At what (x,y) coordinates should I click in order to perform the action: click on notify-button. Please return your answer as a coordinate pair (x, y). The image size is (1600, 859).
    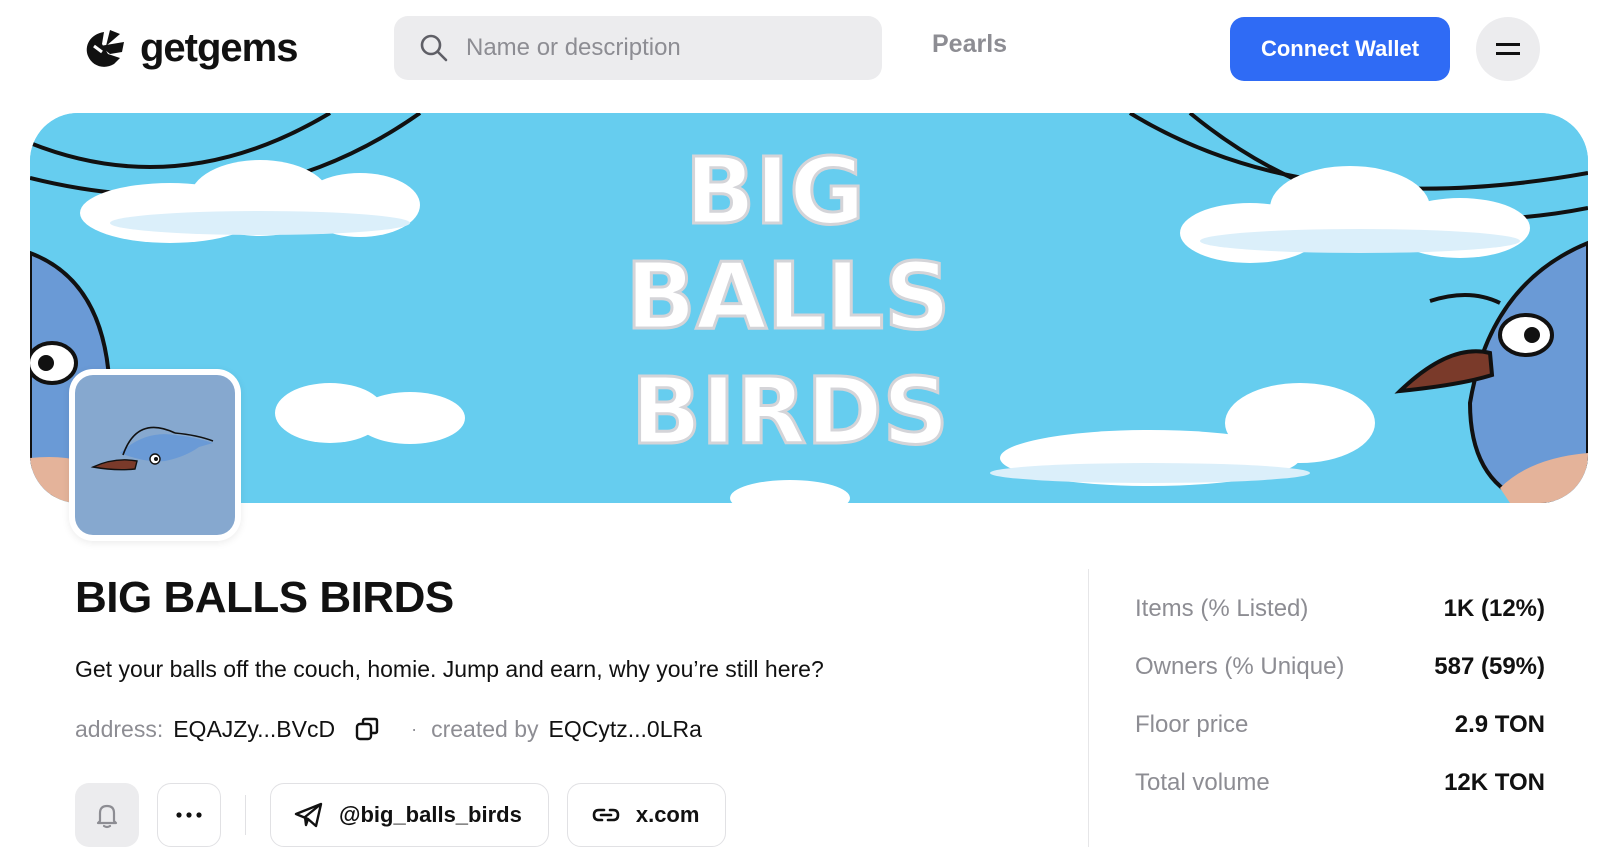
    Looking at the image, I should click on (107, 815).